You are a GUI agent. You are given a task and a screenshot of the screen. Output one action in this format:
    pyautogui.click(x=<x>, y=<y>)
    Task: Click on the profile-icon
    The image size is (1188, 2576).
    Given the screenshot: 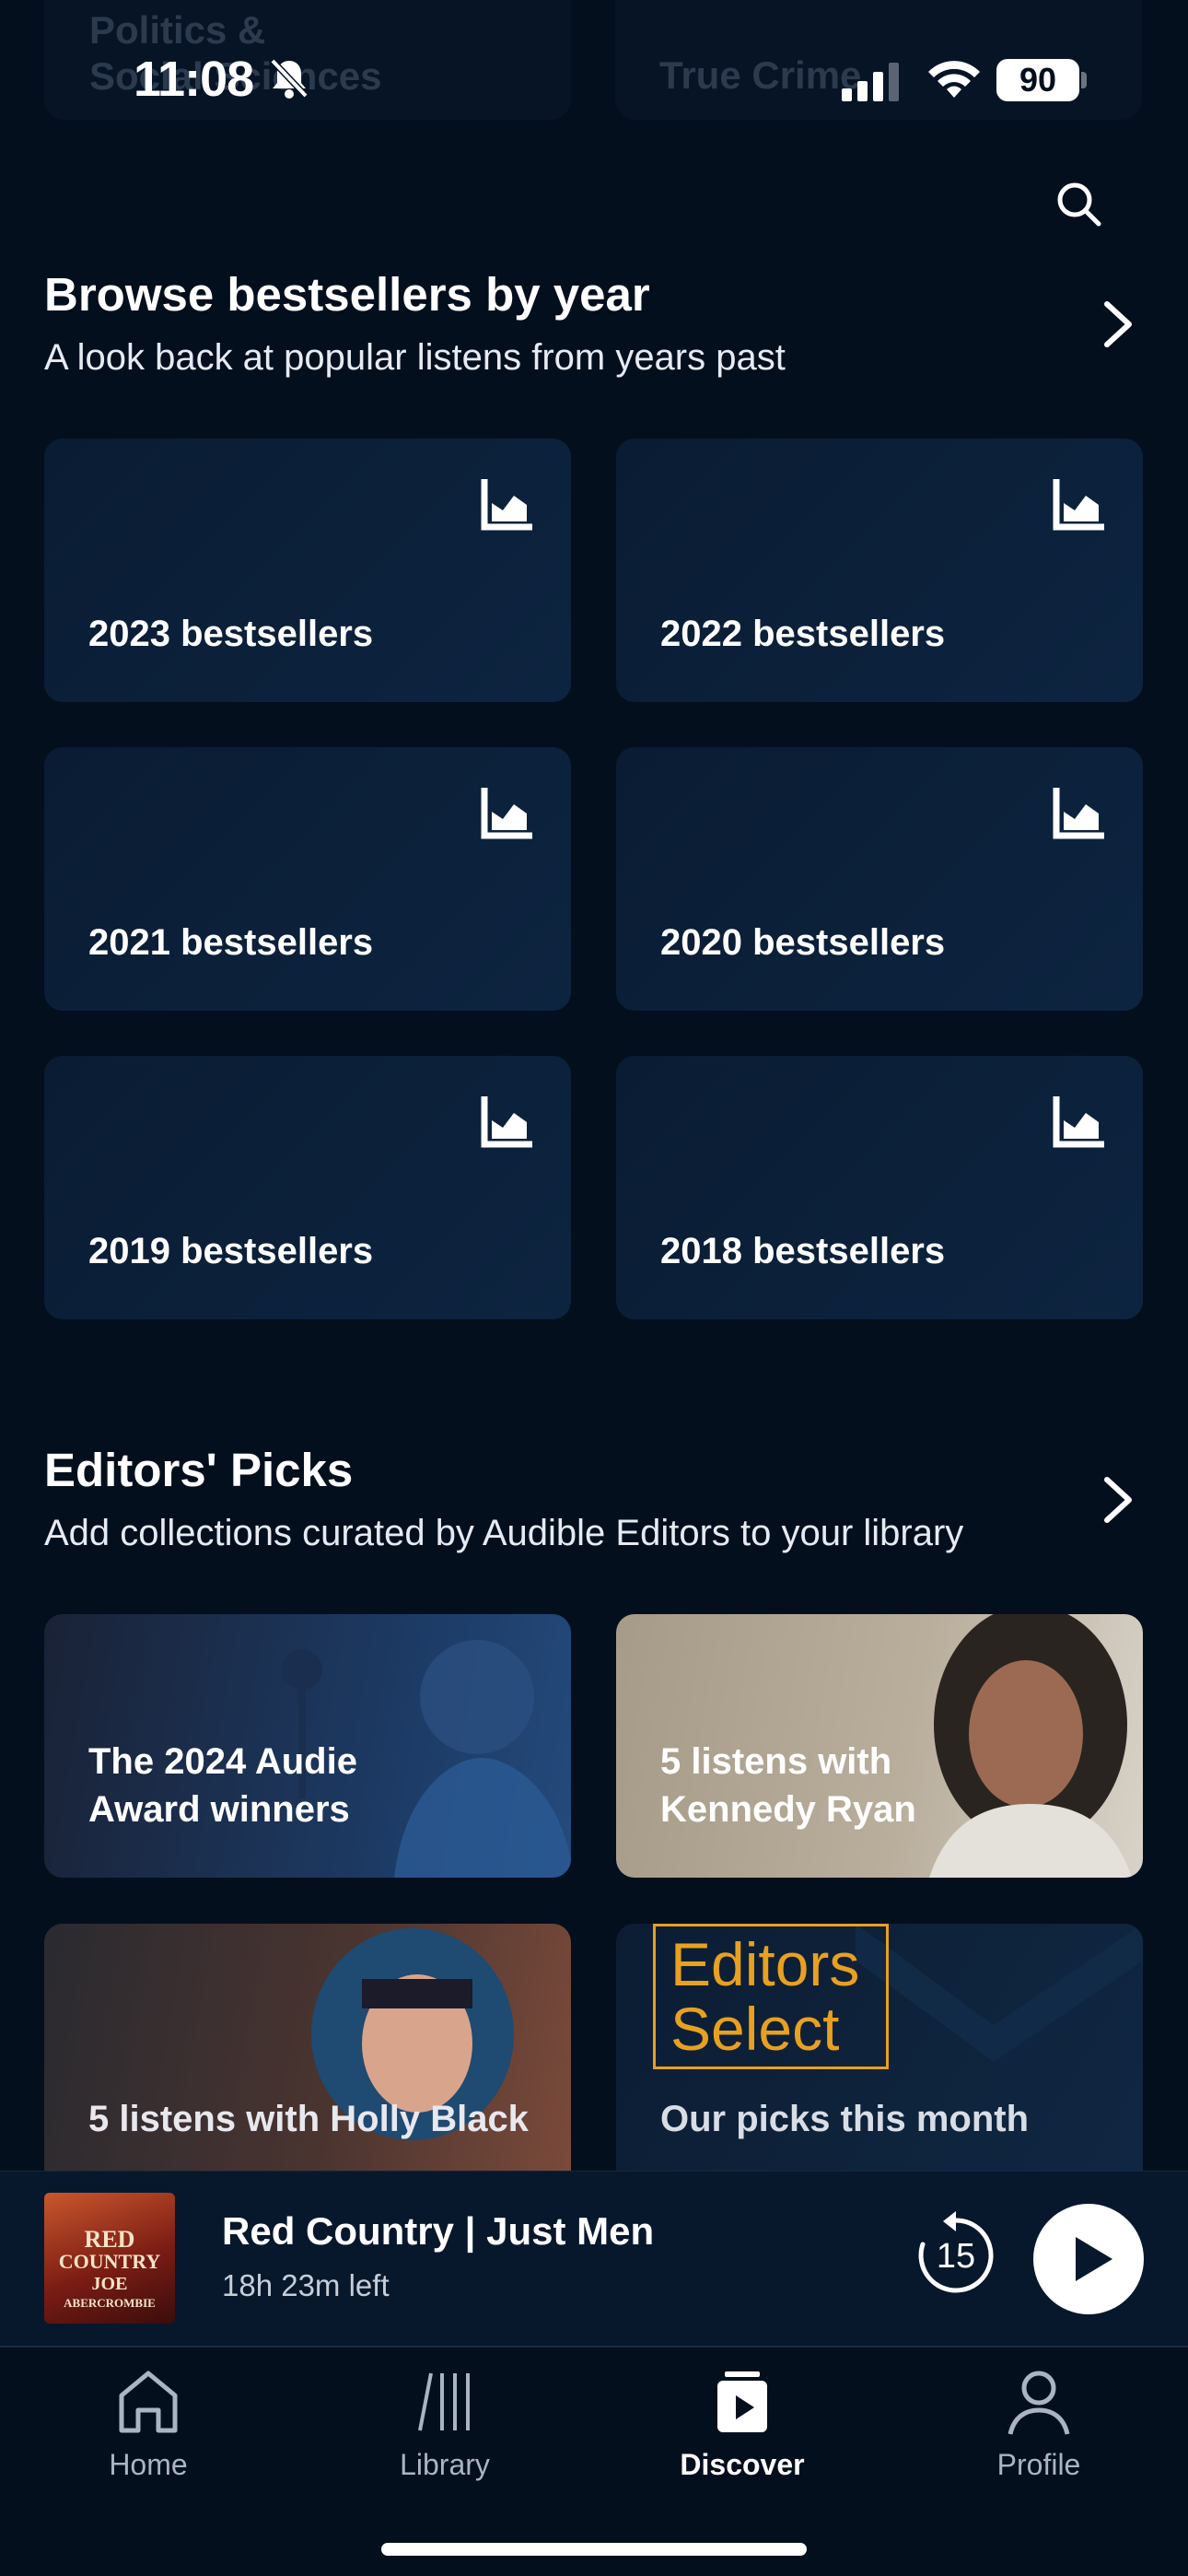 What is the action you would take?
    pyautogui.click(x=1038, y=2403)
    